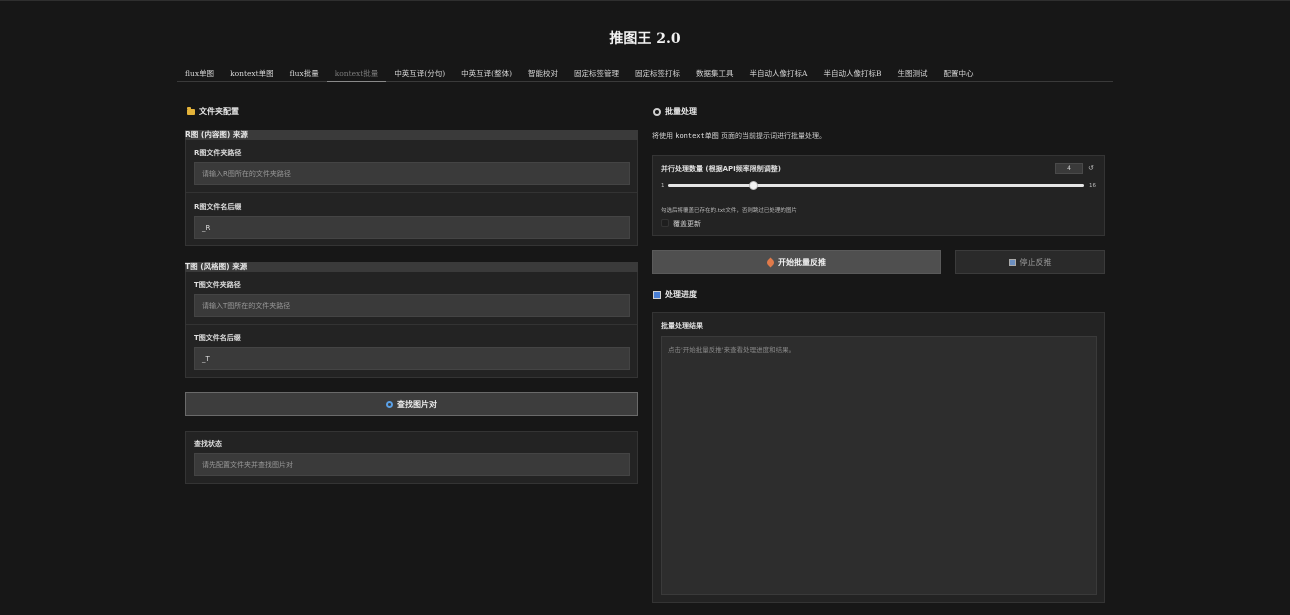  I want to click on slider-max-label: 16, so click(1092, 186).